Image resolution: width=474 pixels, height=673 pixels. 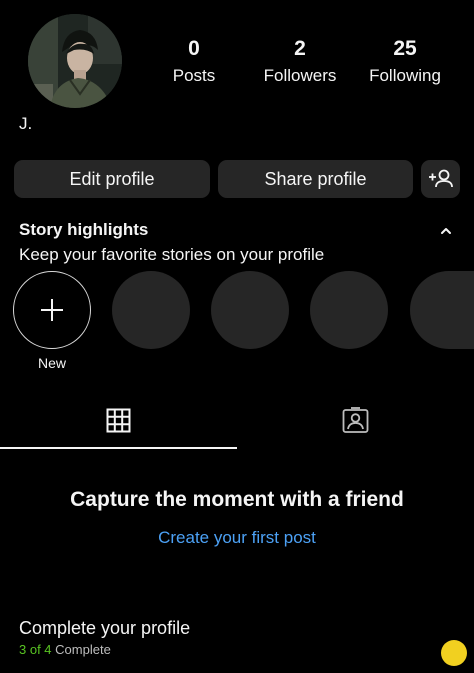 I want to click on chevron-up-icon, so click(x=446, y=230).